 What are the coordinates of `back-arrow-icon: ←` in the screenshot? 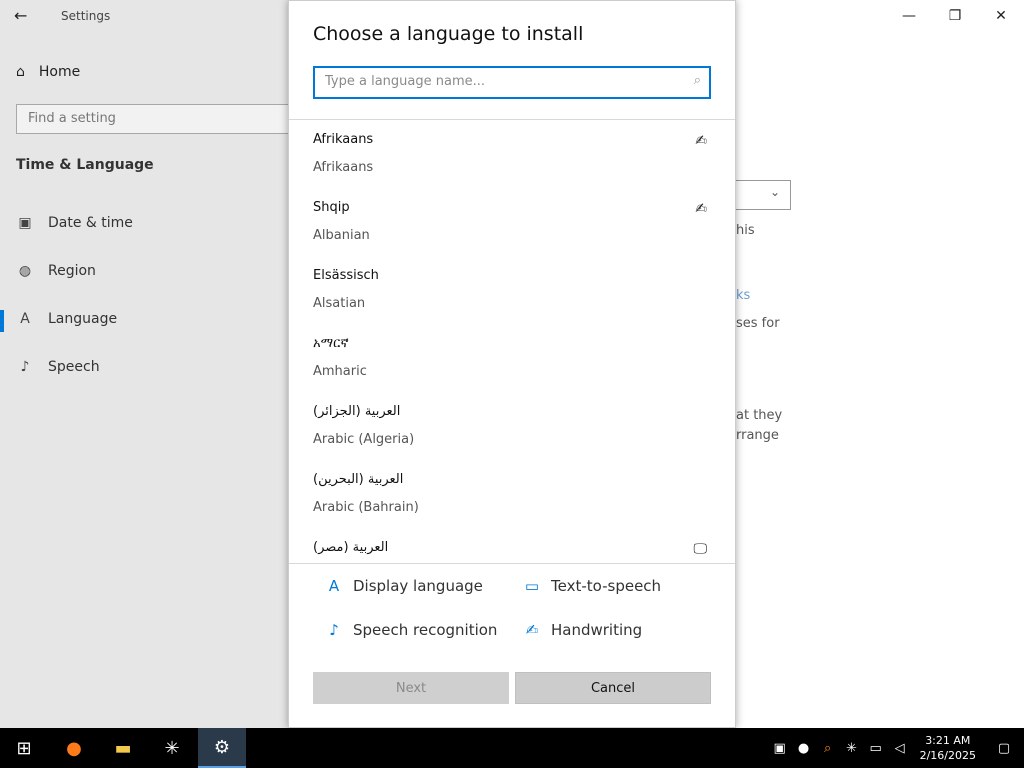 It's located at (24, 16).